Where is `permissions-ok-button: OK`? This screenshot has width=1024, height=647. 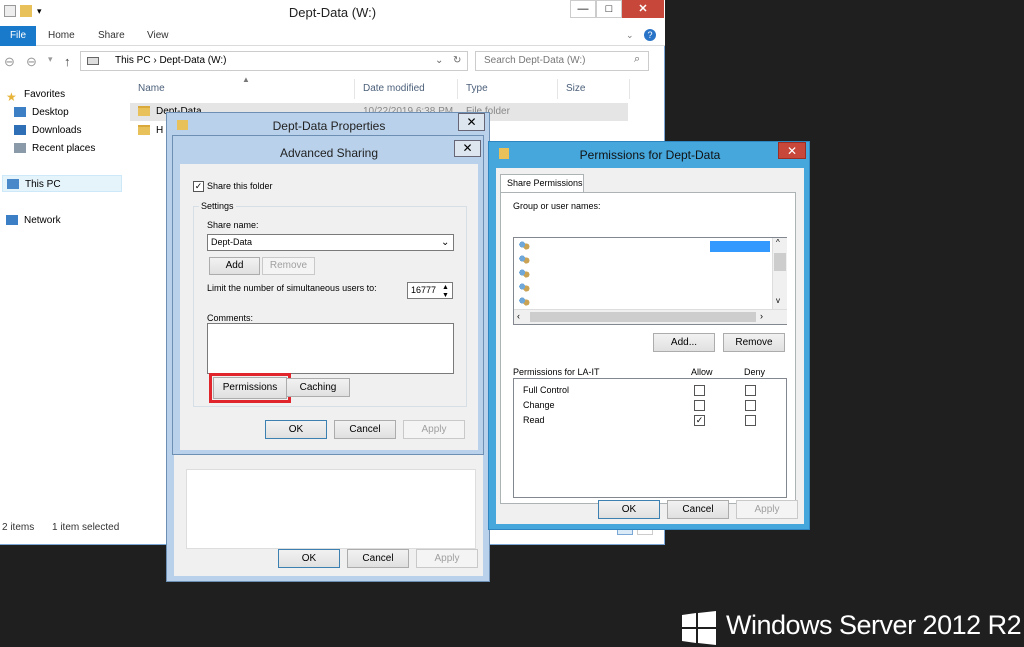 permissions-ok-button: OK is located at coordinates (629, 509).